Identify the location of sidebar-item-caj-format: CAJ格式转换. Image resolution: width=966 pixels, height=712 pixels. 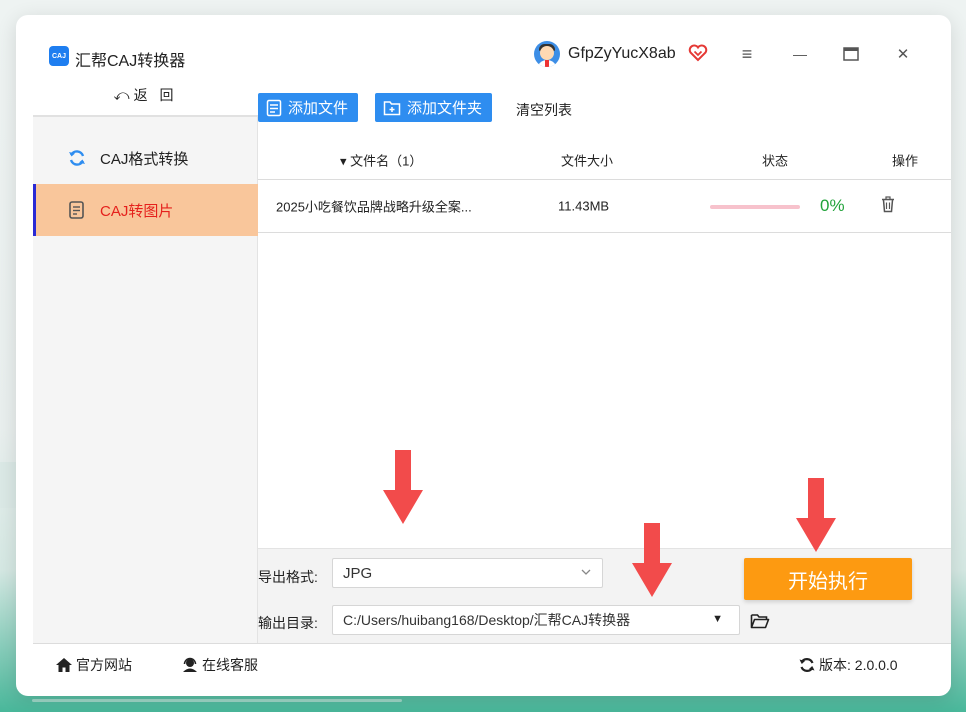
(145, 158).